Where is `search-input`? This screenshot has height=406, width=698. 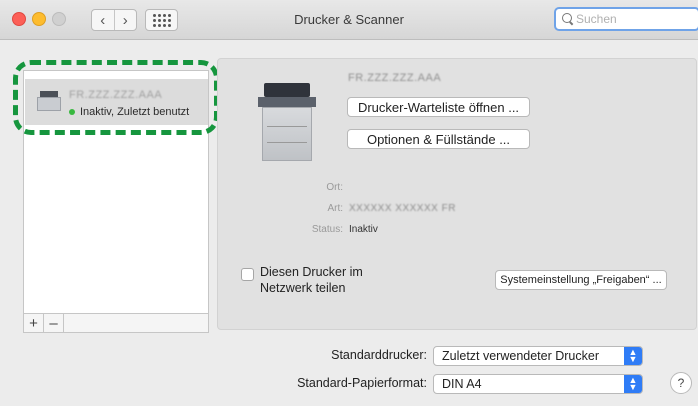
search-input is located at coordinates (631, 19).